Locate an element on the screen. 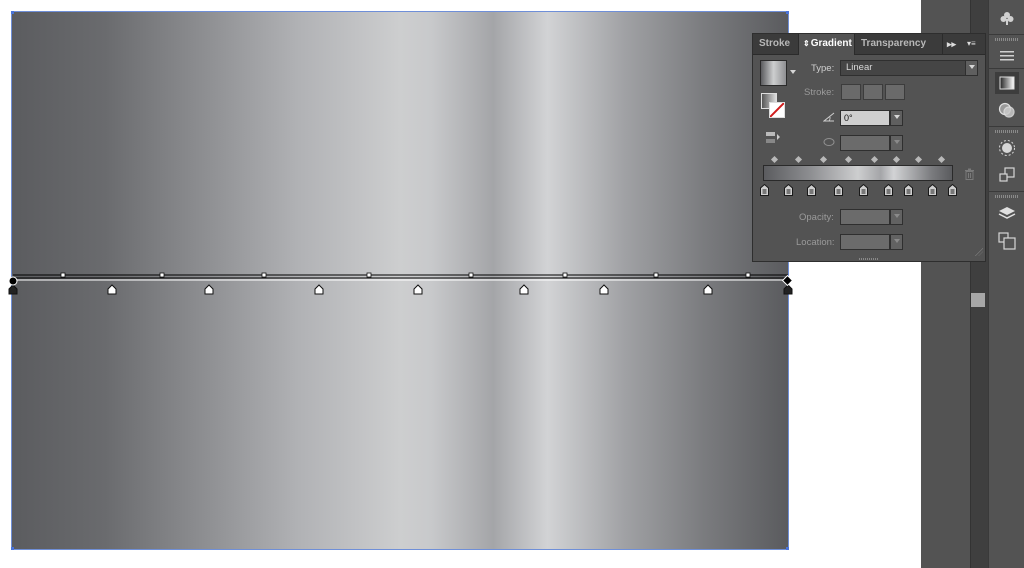 This screenshot has height=568, width=1024. angle-field: 0° is located at coordinates (865, 118).